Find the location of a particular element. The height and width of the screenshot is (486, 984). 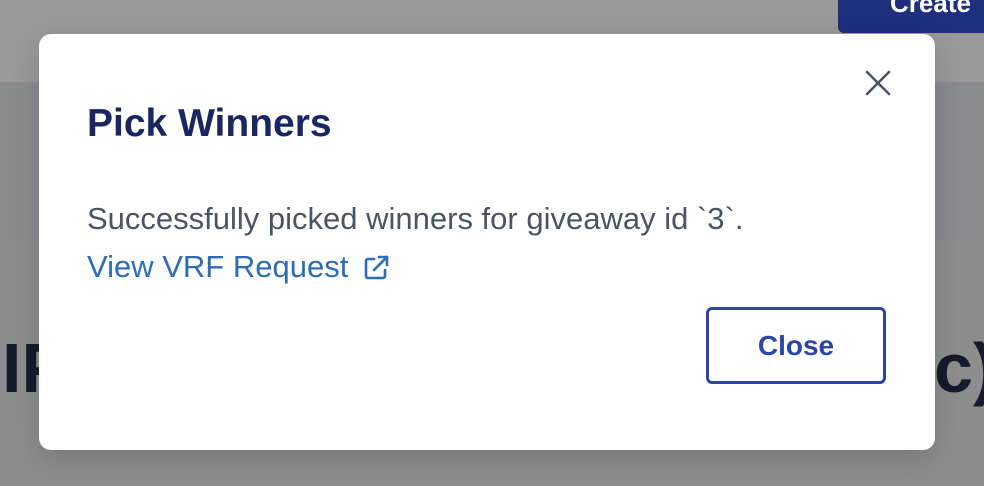

vrf-link-label: View VRF Request is located at coordinates (218, 266).